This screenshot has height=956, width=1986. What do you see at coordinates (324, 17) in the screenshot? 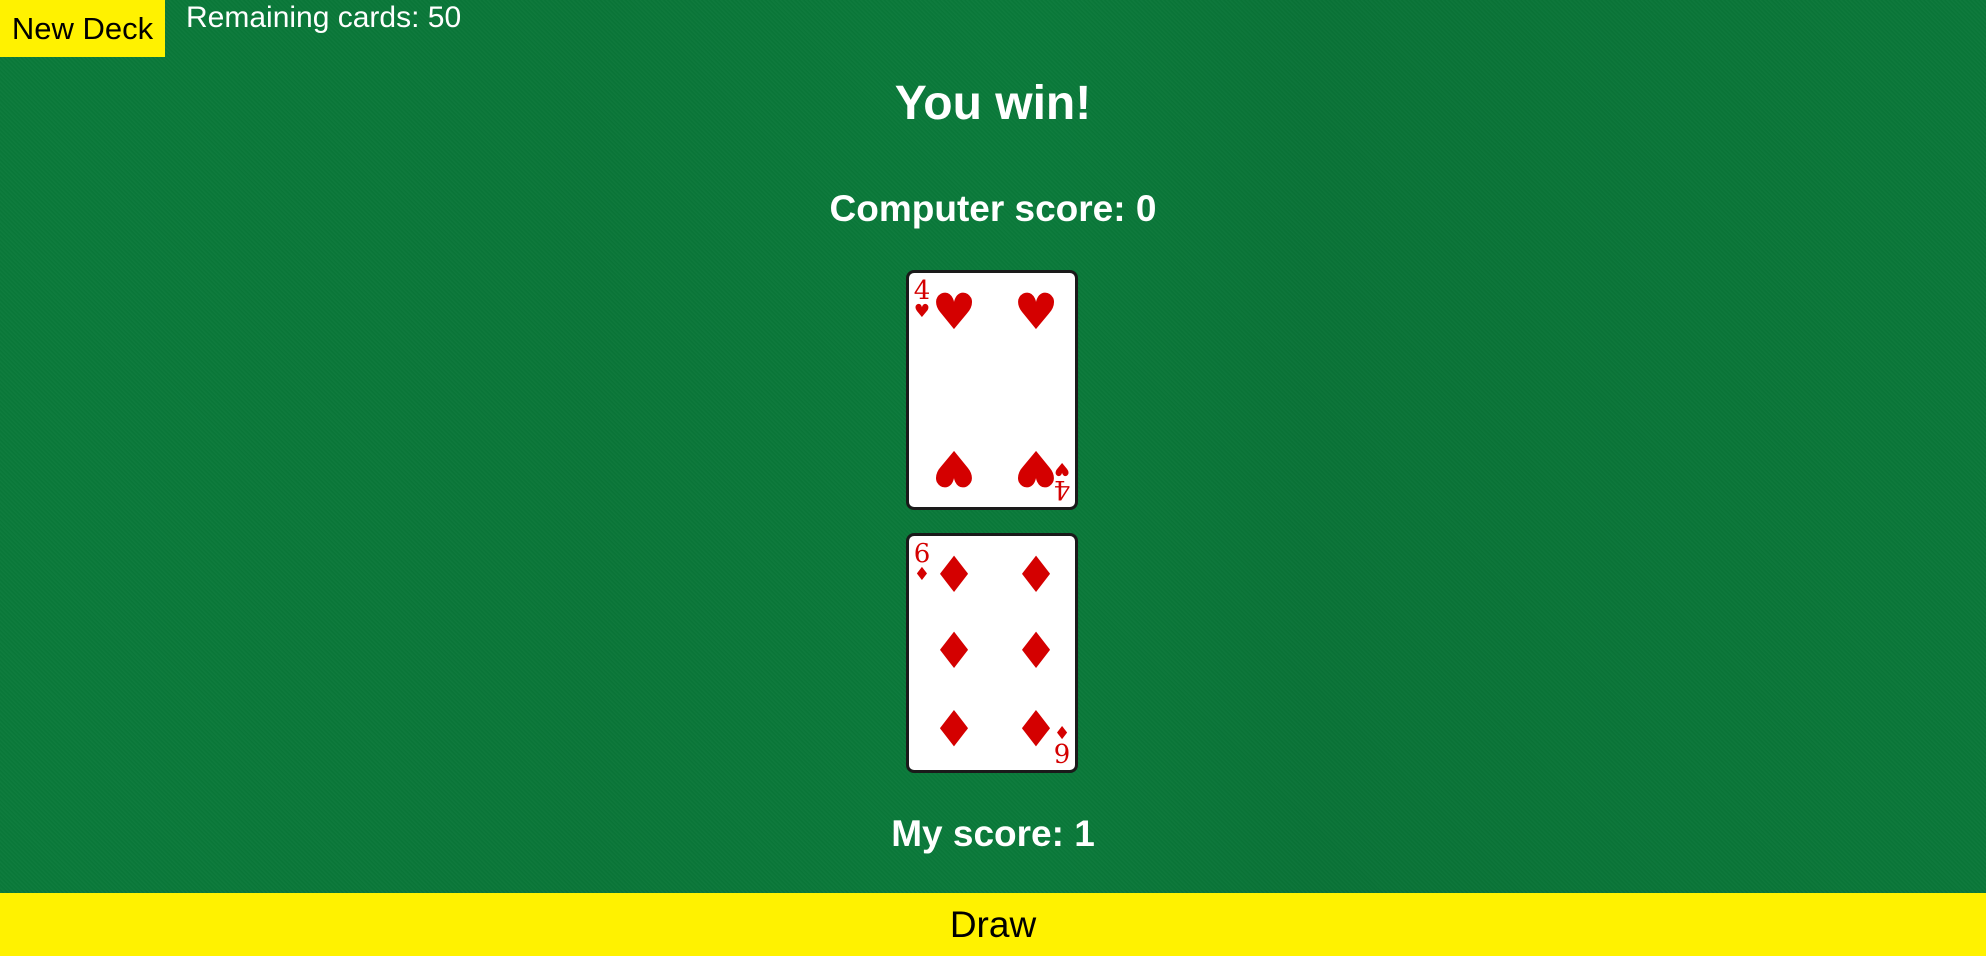
I see `remaining-cards-counter: Remaining cards: 50` at bounding box center [324, 17].